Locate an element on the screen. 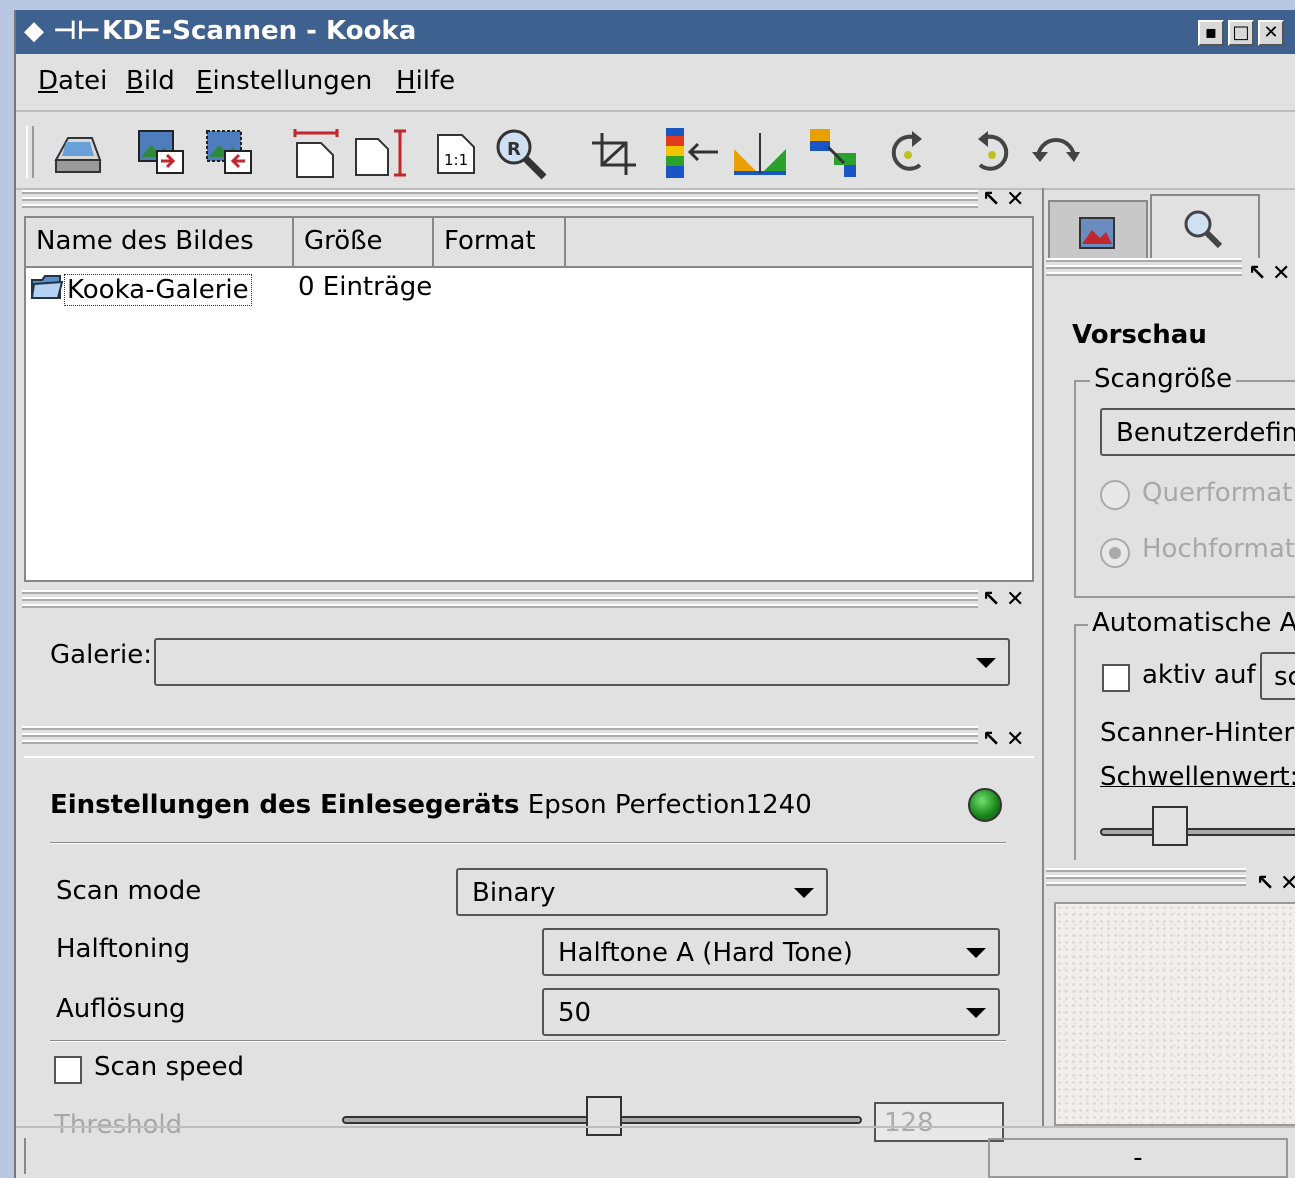 The image size is (1295, 1178). menu-bild-mnemonic: B is located at coordinates (135, 81).